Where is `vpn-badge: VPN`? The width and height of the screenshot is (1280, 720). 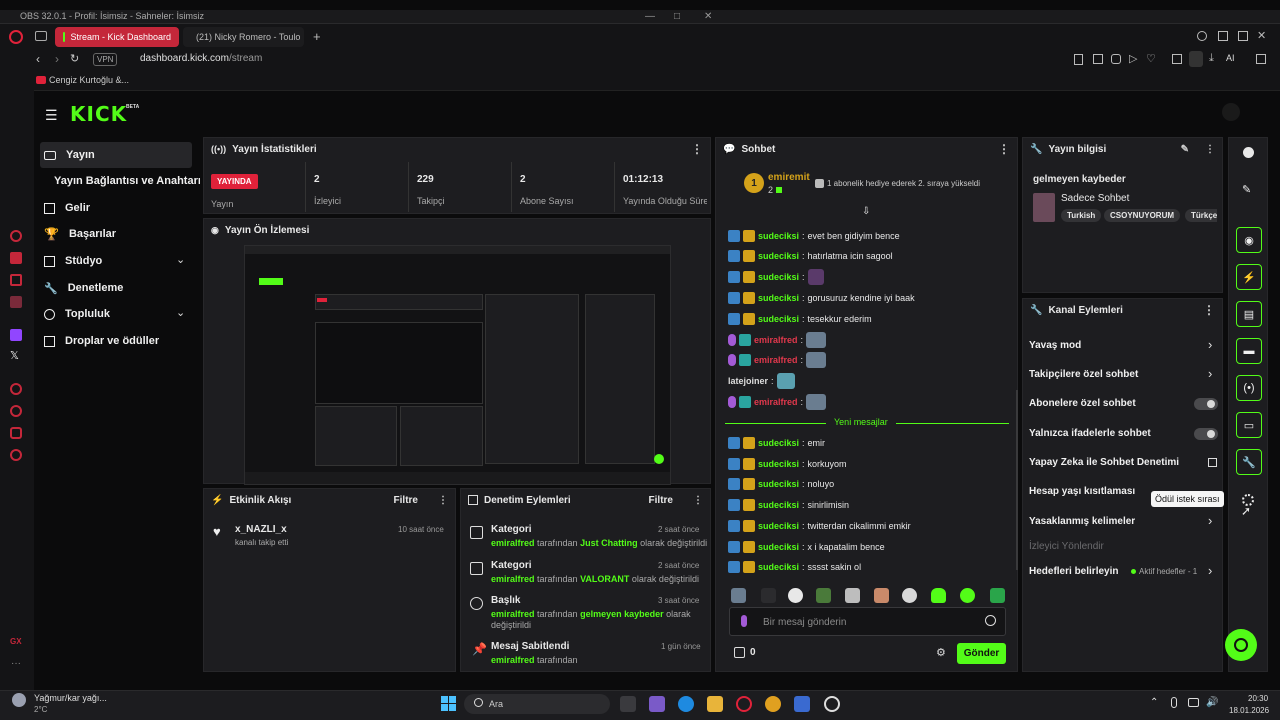 vpn-badge: VPN is located at coordinates (105, 59).